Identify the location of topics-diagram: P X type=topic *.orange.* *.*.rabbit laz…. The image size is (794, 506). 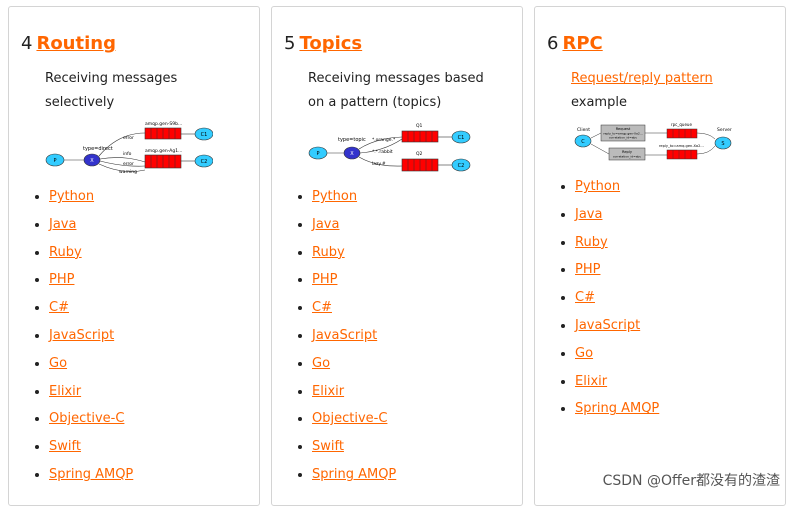
(389, 147).